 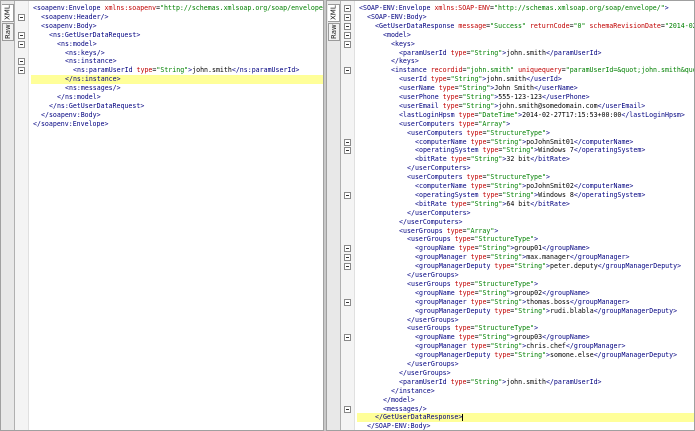 What do you see at coordinates (177, 35) in the screenshot?
I see `code-line: <ns:GetUserDataRequest>` at bounding box center [177, 35].